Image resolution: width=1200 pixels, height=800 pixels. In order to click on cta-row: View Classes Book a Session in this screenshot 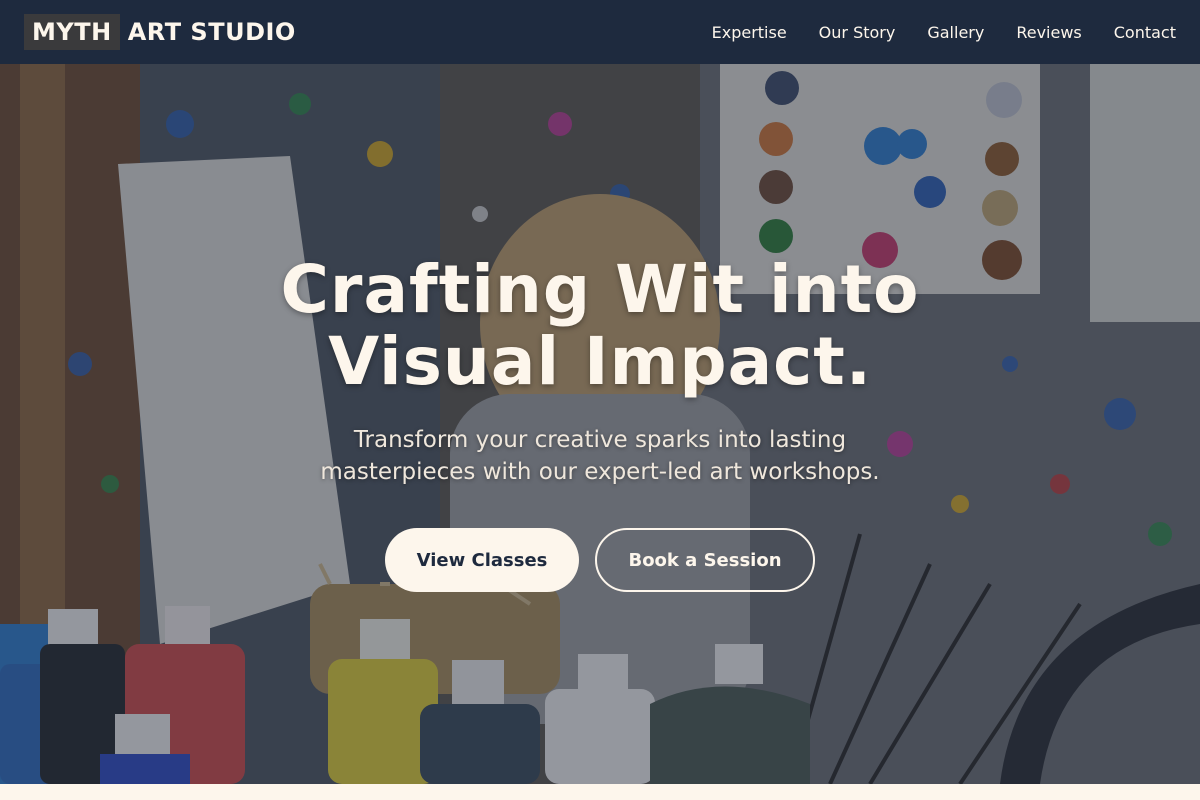, I will do `click(600, 560)`.